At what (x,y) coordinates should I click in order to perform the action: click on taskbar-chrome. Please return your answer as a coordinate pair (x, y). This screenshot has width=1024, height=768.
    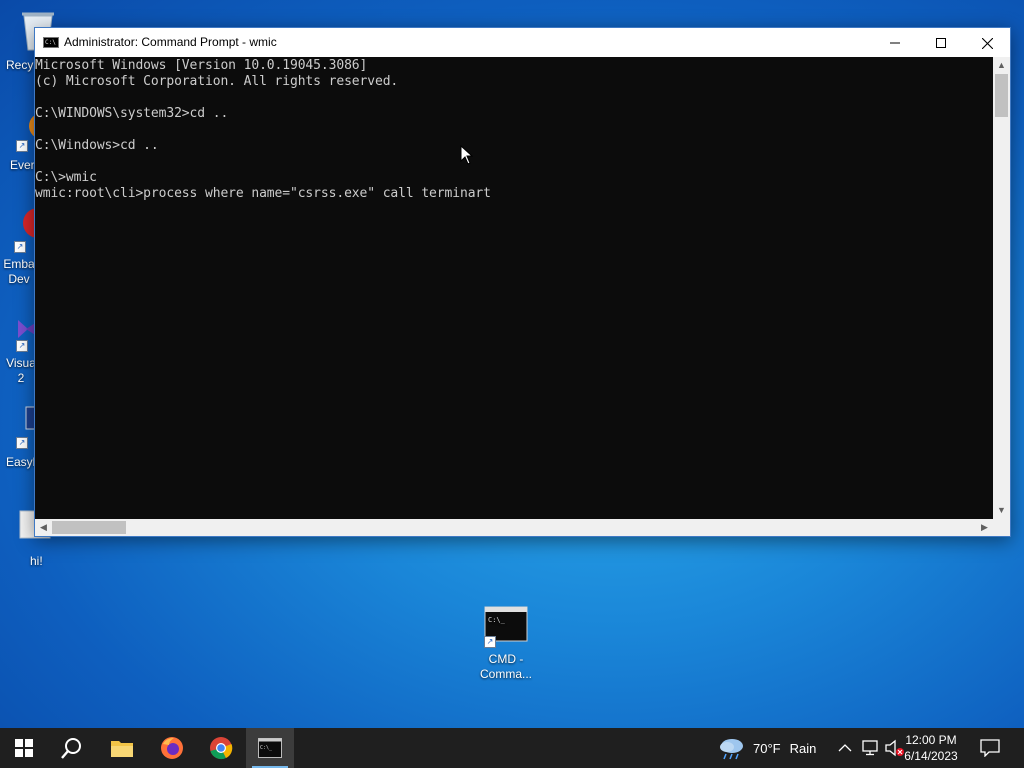
    Looking at the image, I should click on (221, 748).